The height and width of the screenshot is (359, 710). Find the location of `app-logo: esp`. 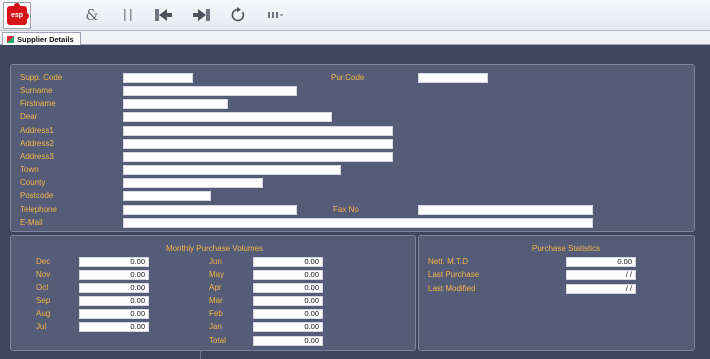

app-logo: esp is located at coordinates (17, 15).